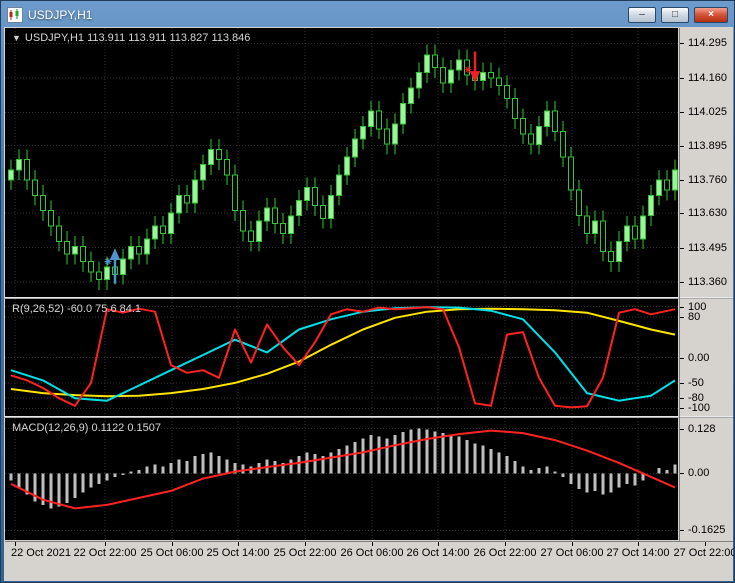 The height and width of the screenshot is (583, 735). Describe the element at coordinates (675, 14) in the screenshot. I see `restore-button: □` at that location.